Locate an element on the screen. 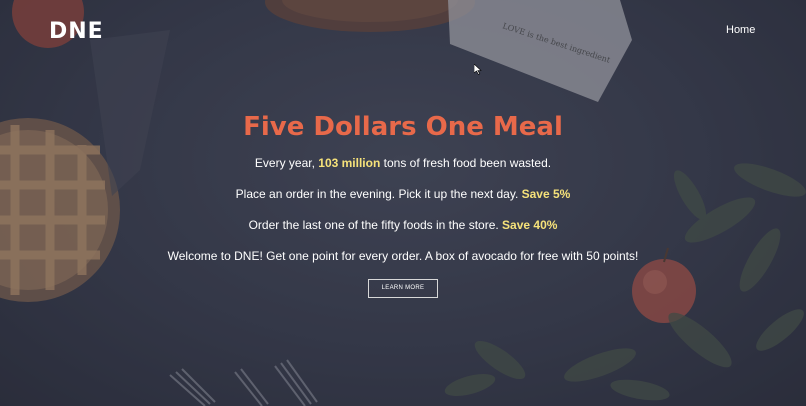 The image size is (806, 406). nav-home-link: Home is located at coordinates (740, 30).